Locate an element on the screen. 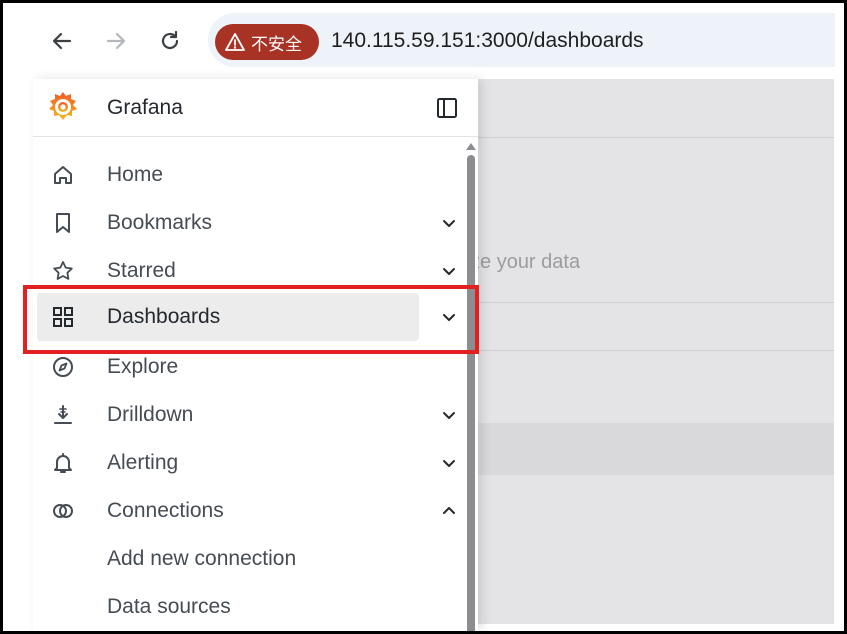 The image size is (847, 634). page-edge is located at coordinates (839, 351).